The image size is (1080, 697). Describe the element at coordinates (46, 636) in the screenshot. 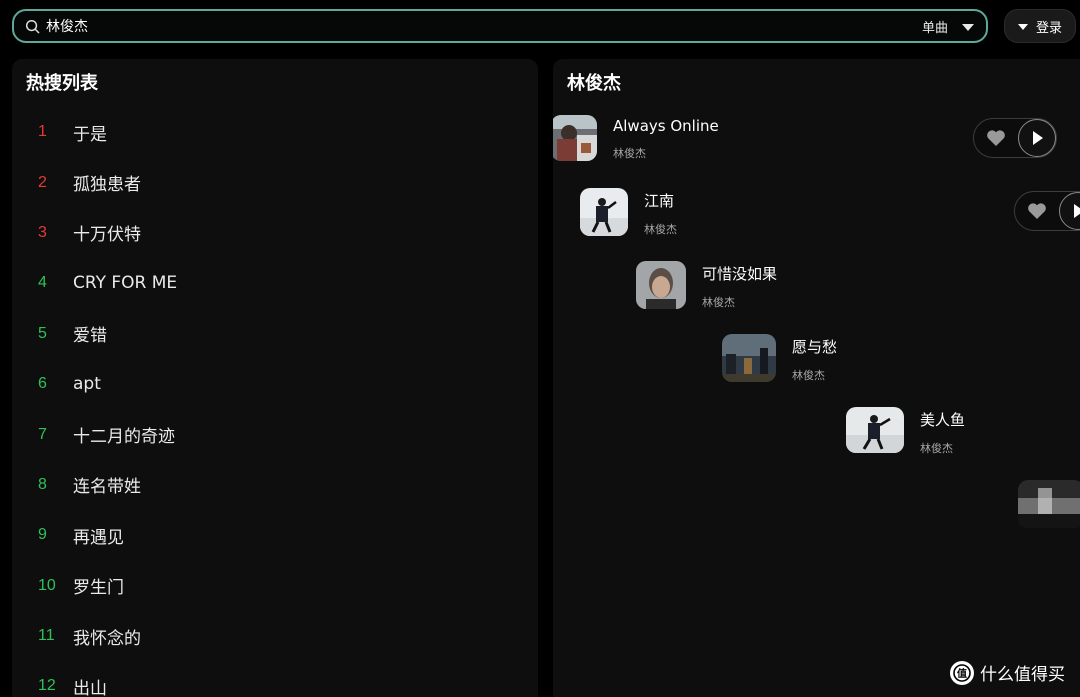

I see `hot-rank: 11` at that location.